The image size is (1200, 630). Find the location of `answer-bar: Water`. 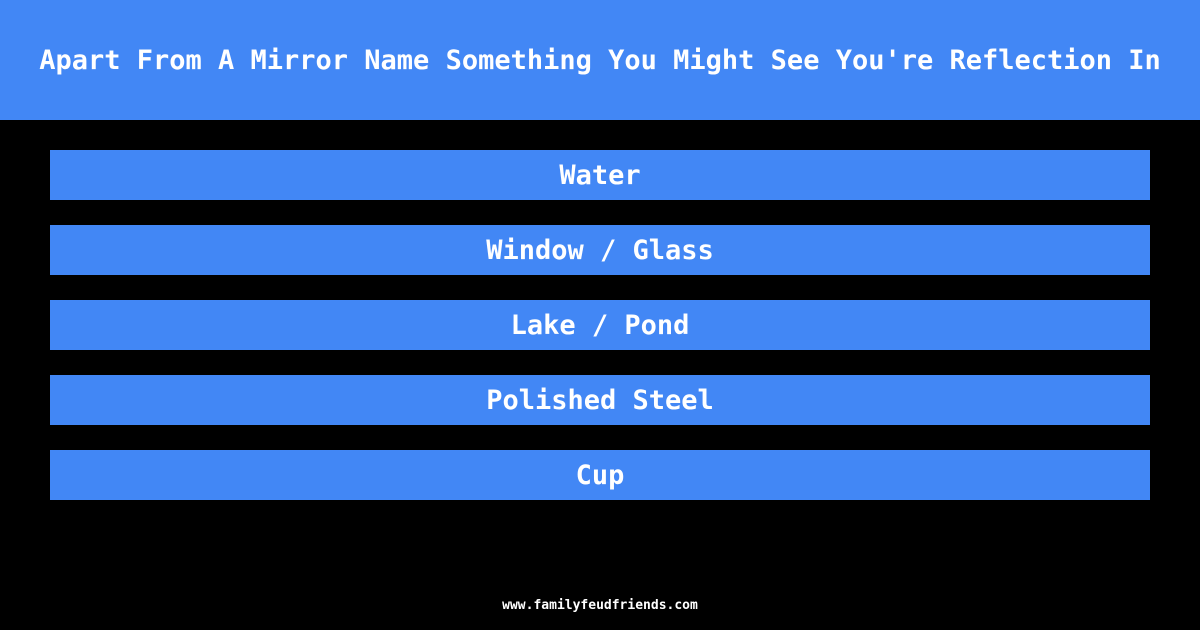

answer-bar: Water is located at coordinates (600, 175).